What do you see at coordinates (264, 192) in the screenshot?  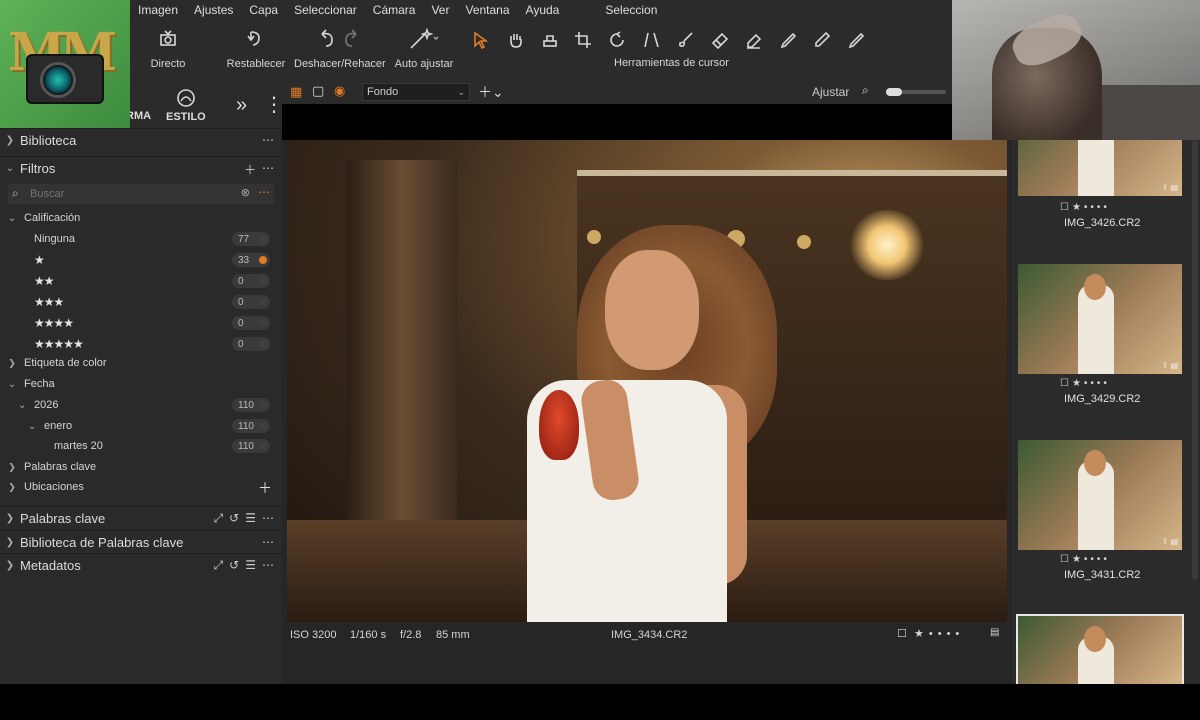 I see `search-options-icon: ⋯` at bounding box center [264, 192].